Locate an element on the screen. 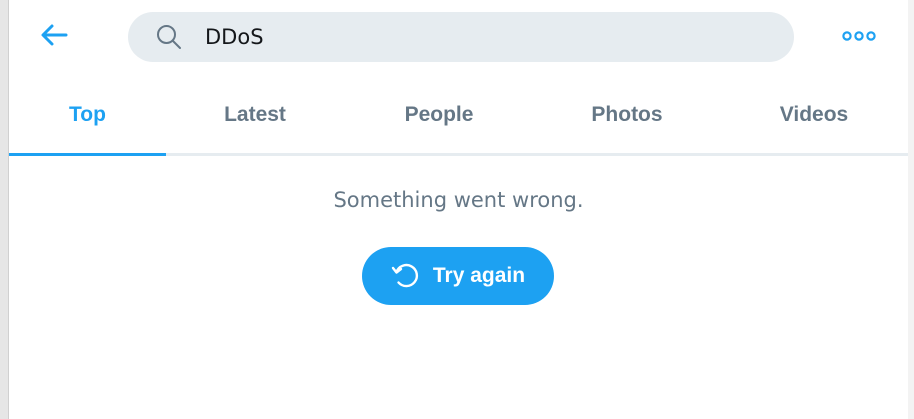  search-input is located at coordinates (485, 37).